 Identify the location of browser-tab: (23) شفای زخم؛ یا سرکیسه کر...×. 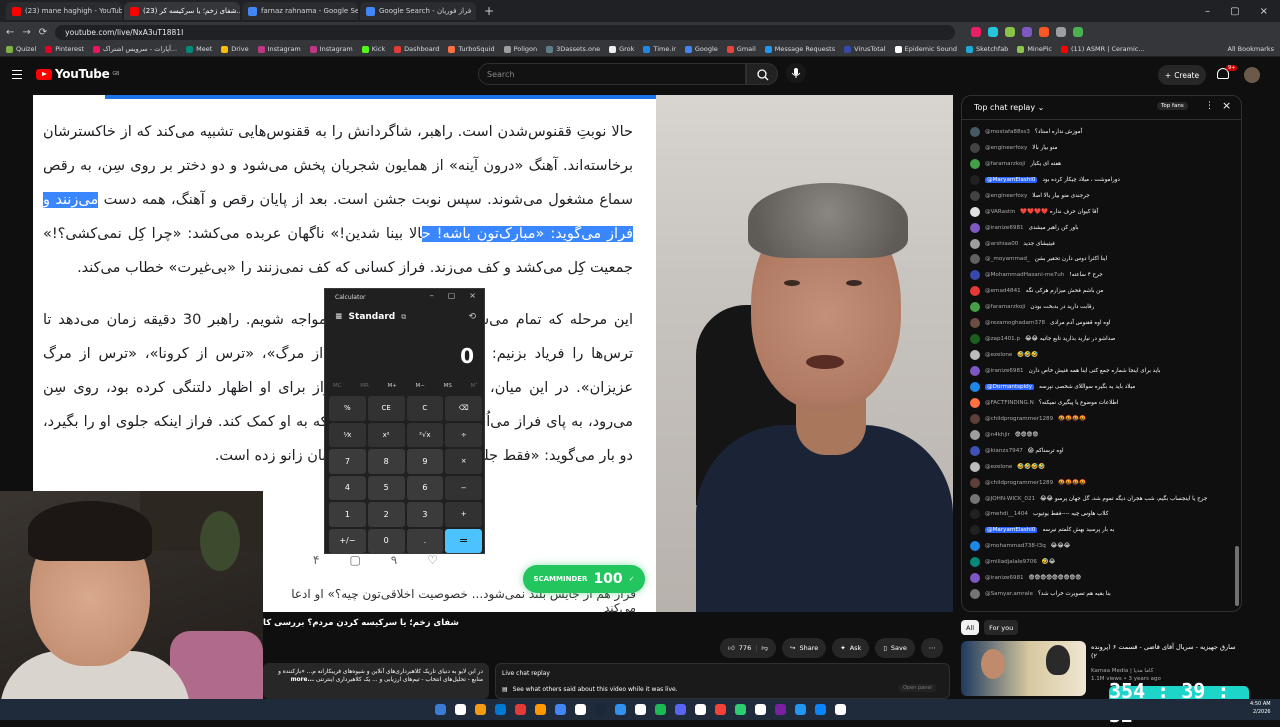
(182, 11).